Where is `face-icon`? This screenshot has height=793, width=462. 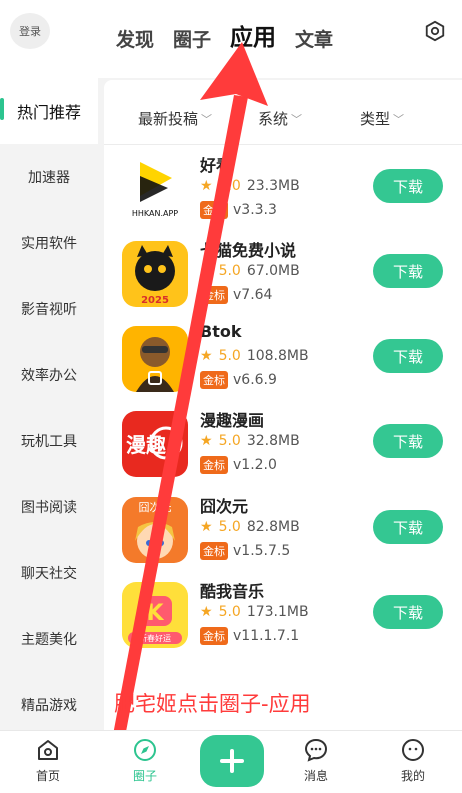
face-icon is located at coordinates (413, 750).